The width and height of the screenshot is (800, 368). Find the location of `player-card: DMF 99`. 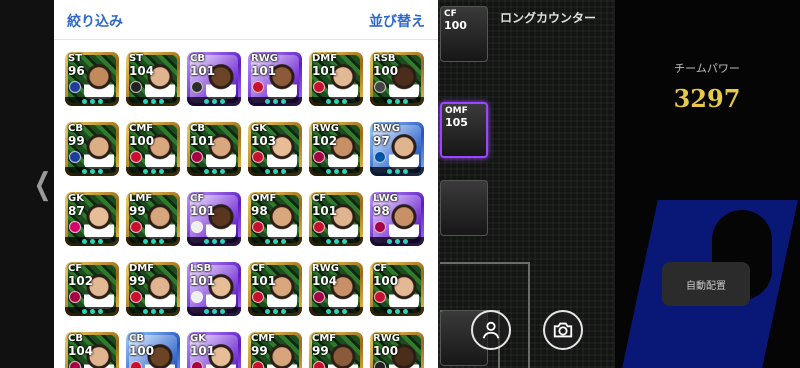

player-card: DMF 99 is located at coordinates (153, 289).